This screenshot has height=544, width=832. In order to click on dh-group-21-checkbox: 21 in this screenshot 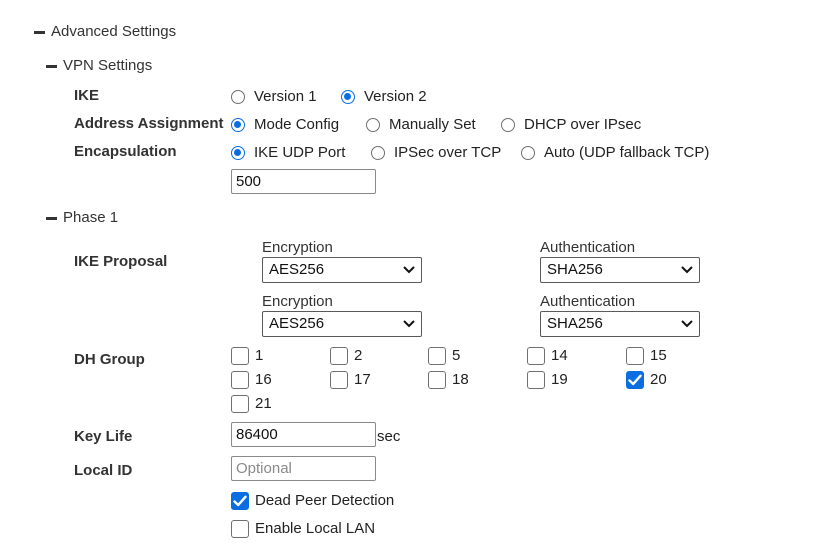, I will do `click(251, 404)`.